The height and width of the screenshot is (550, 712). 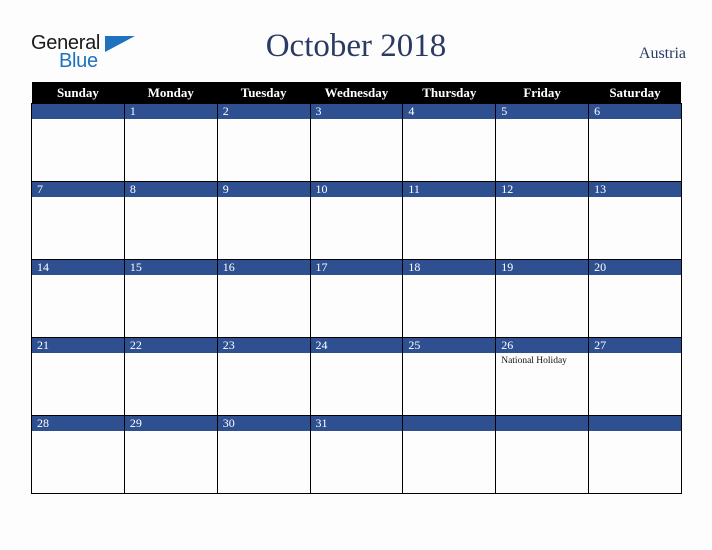 I want to click on calendar-week-row: 123456, so click(x=356, y=142).